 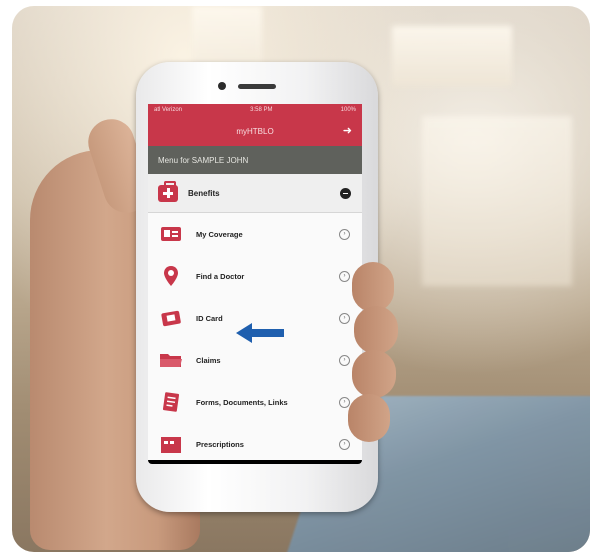 I want to click on battery-text: 100%, so click(x=348, y=110).